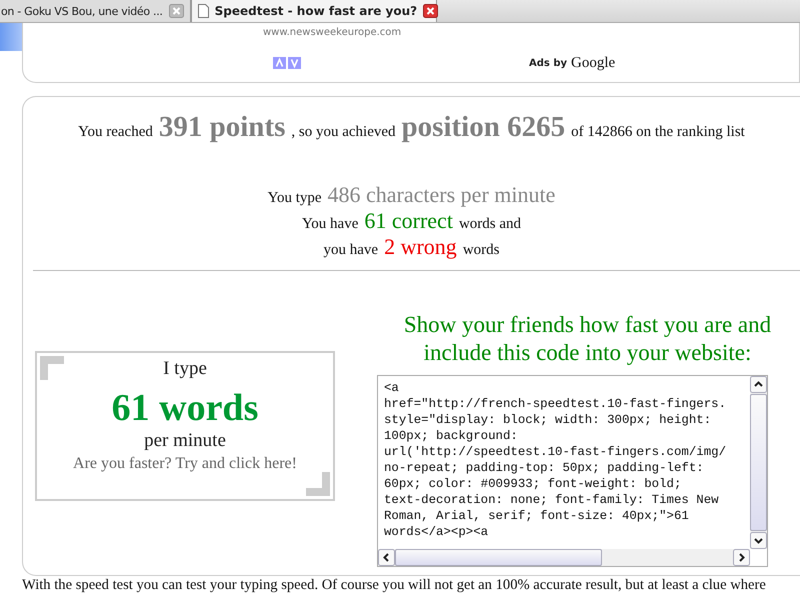  I want to click on result-text: of 142866 on the ranking list, so click(658, 132).